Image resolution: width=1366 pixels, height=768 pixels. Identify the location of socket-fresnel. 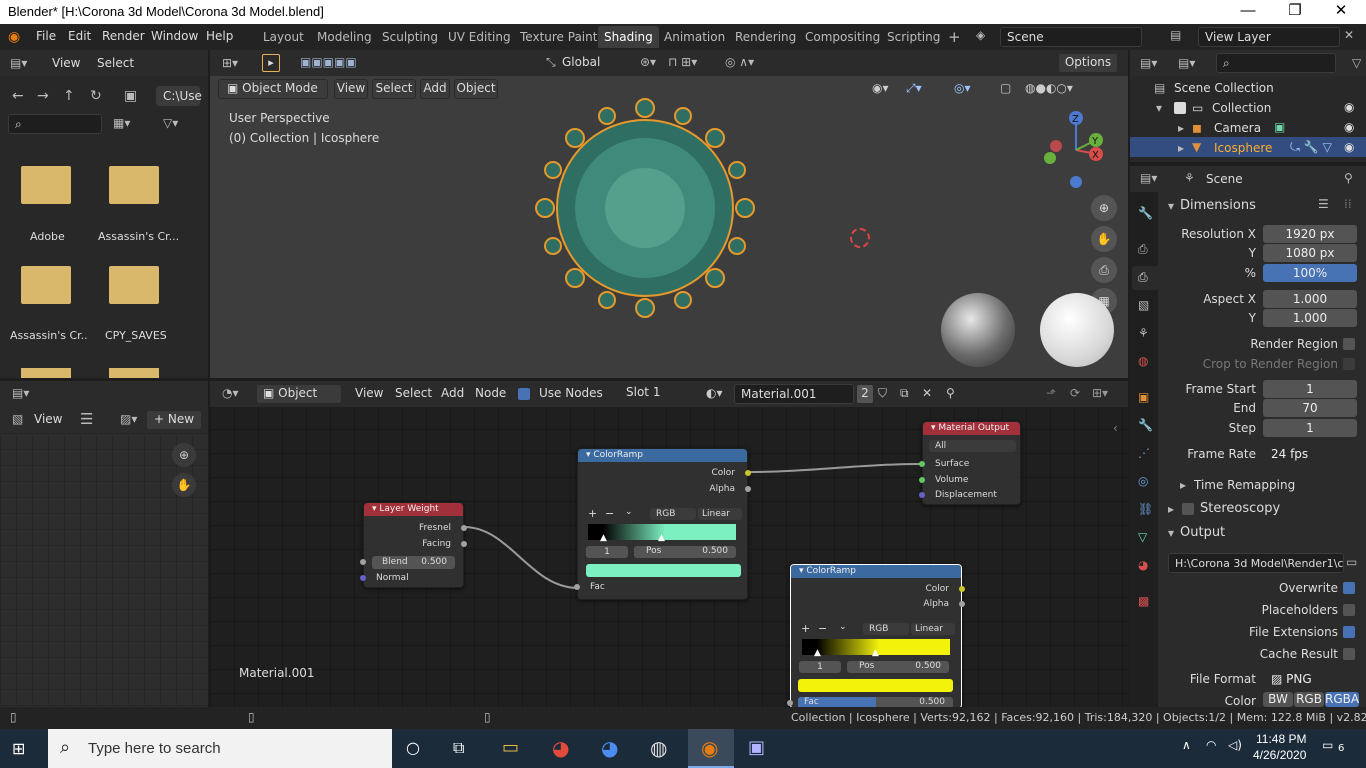
(464, 528).